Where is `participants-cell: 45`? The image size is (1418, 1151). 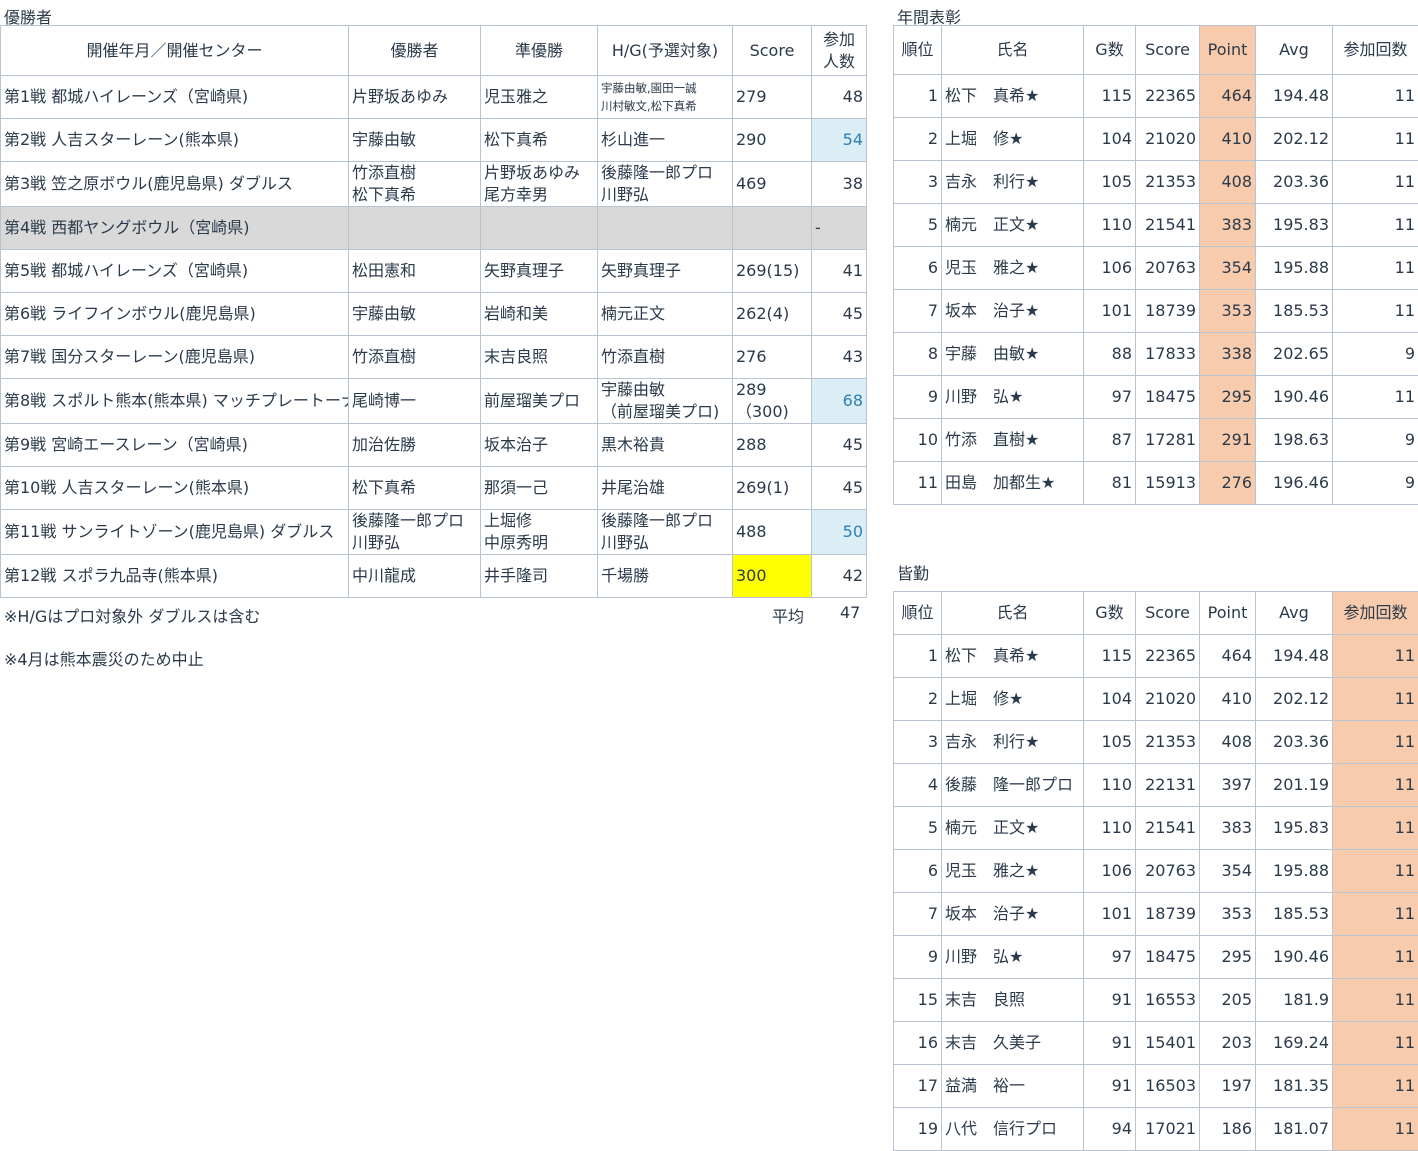 participants-cell: 45 is located at coordinates (839, 445).